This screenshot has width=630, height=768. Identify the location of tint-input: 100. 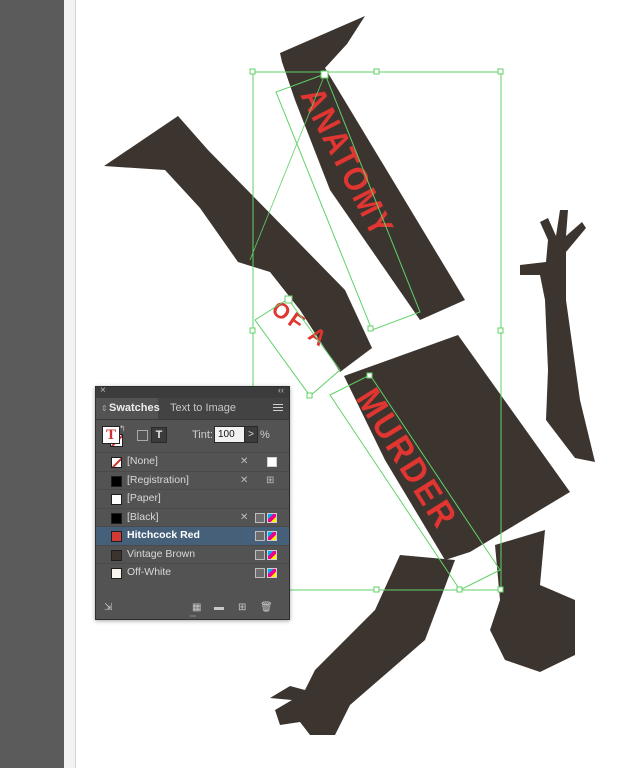
(230, 434).